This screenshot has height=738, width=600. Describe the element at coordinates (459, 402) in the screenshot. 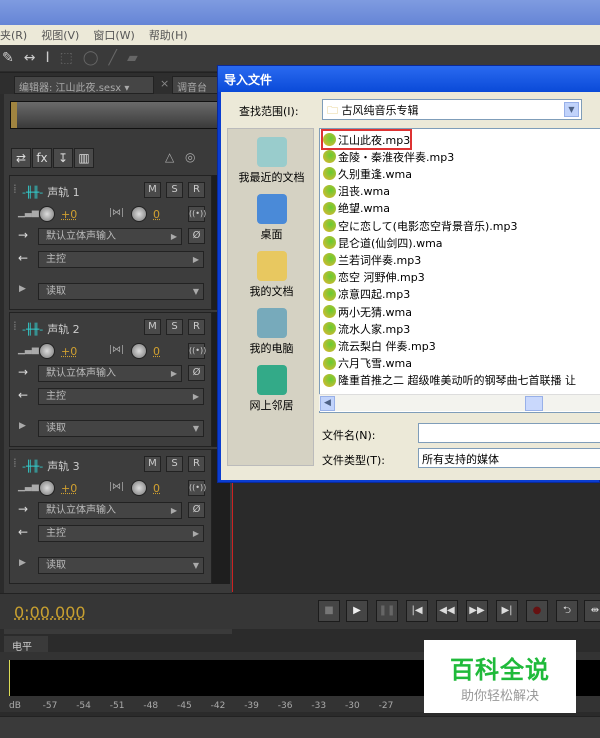

I see `horizontal-scrollbar: ◀` at that location.